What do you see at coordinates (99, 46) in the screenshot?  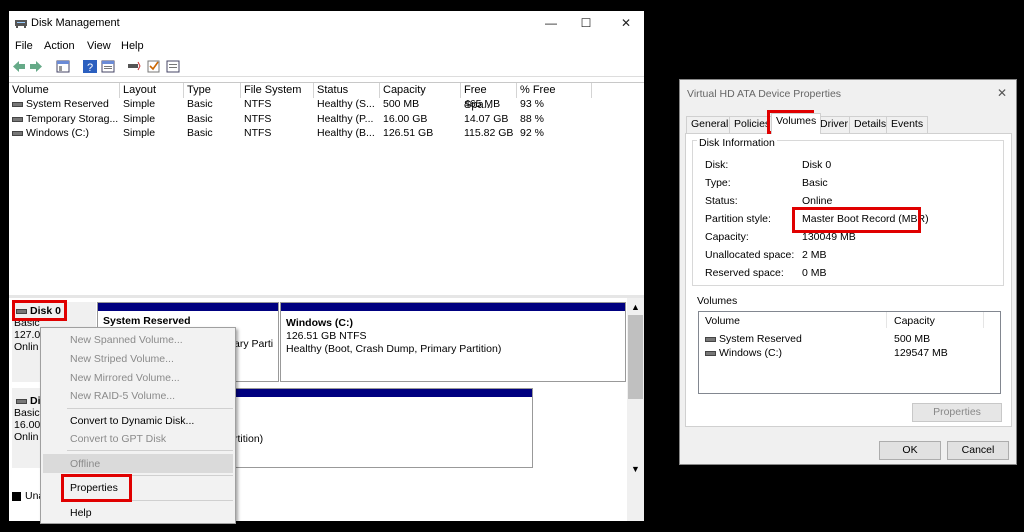 I see `menu-view: View` at bounding box center [99, 46].